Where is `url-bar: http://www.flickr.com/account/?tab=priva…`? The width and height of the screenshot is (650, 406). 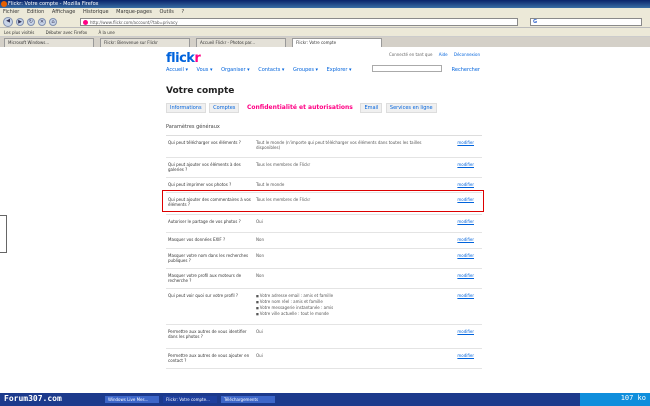
url-bar: http://www.flickr.com/account/?tab=priva… is located at coordinates (299, 22).